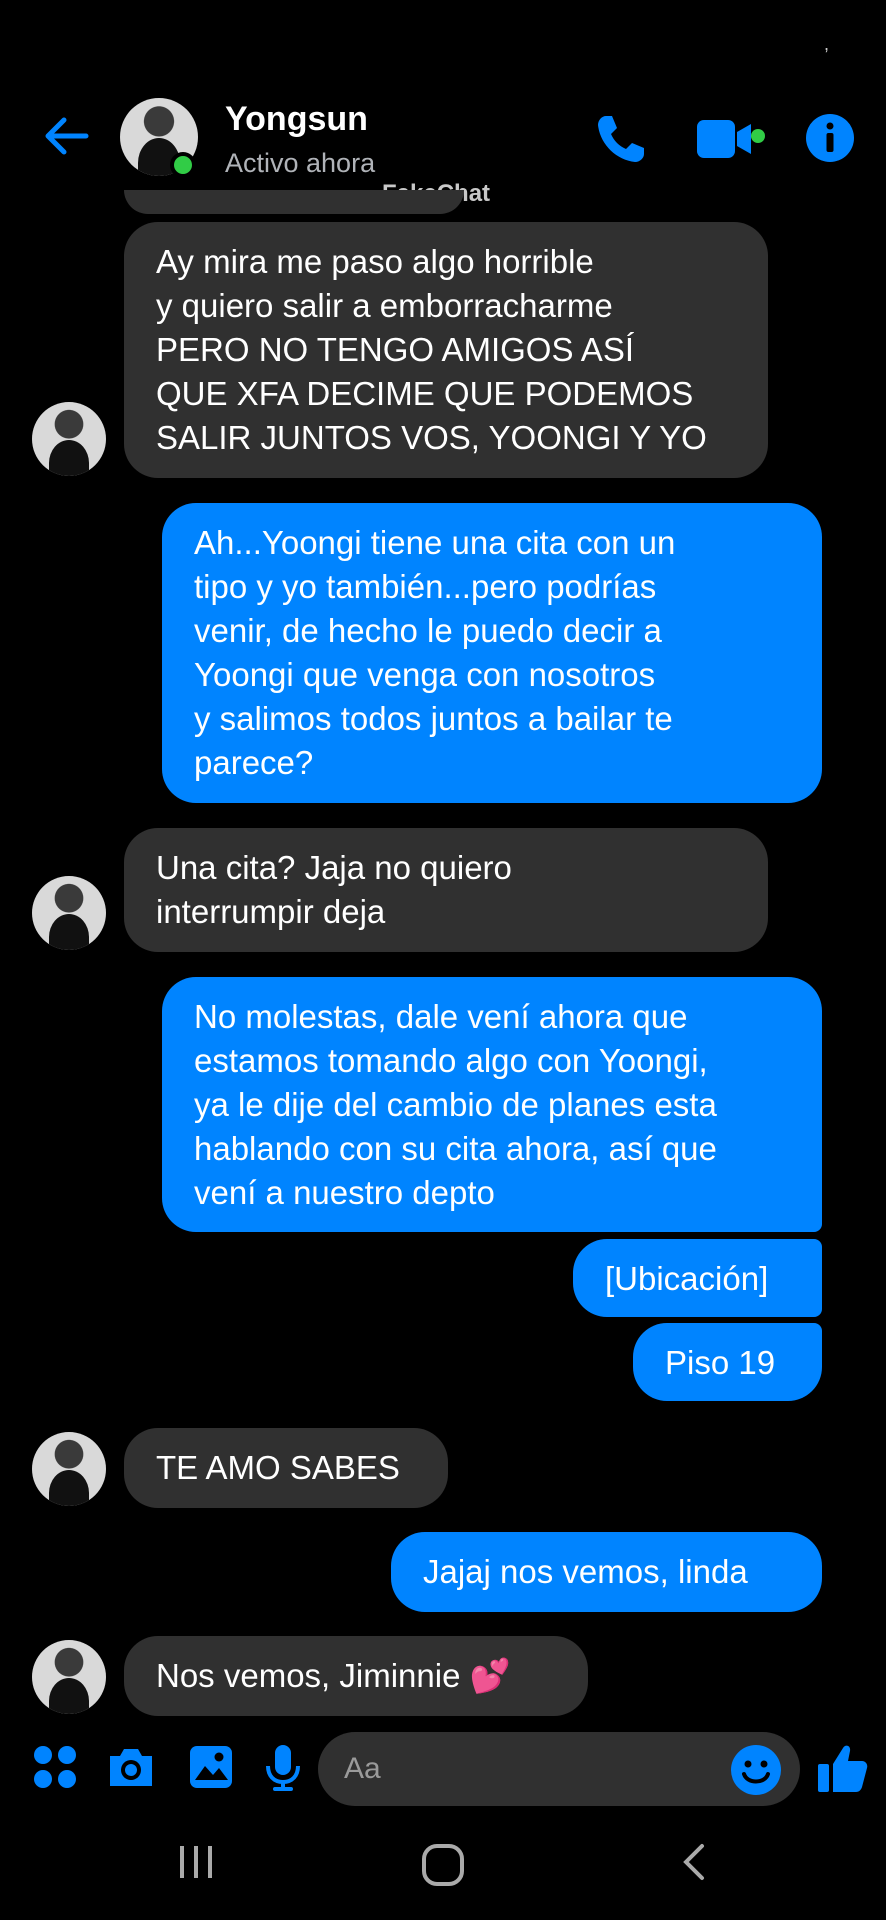 This screenshot has width=886, height=1920. Describe the element at coordinates (356, 1676) in the screenshot. I see `message-incoming: Nos vemos, Jiminnie 💕` at that location.